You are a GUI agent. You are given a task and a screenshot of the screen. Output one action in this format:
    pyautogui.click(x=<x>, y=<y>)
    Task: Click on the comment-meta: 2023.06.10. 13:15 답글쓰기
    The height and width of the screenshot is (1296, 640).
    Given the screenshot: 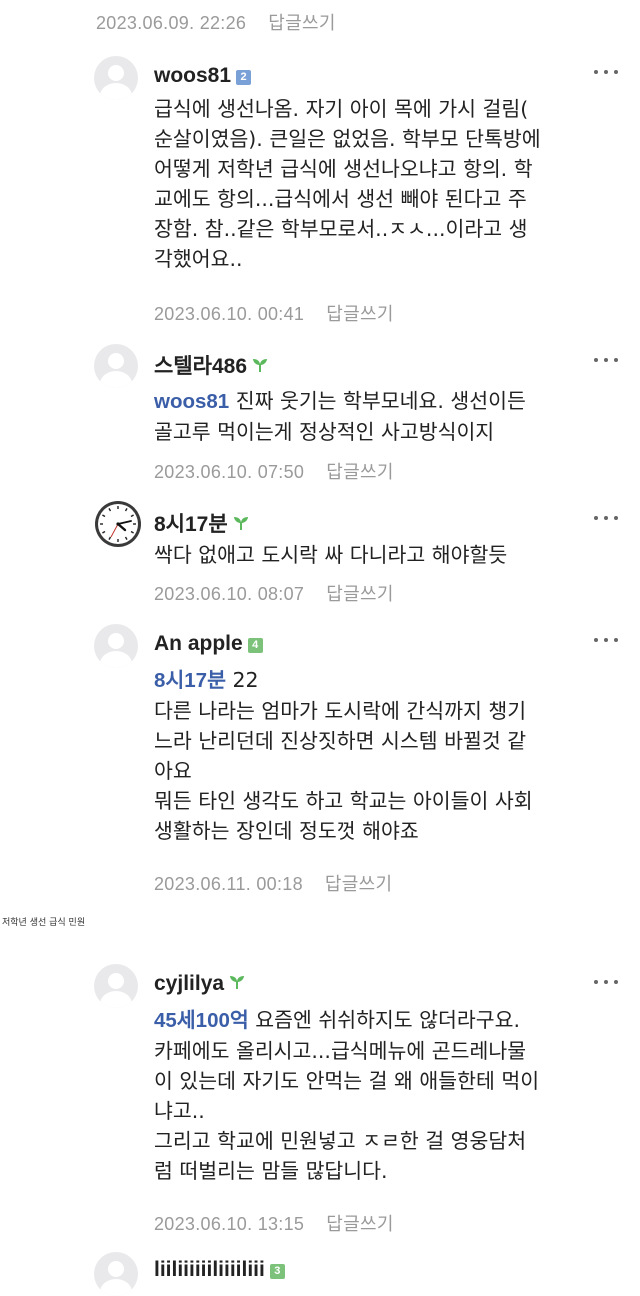 What is the action you would take?
    pyautogui.click(x=274, y=1223)
    